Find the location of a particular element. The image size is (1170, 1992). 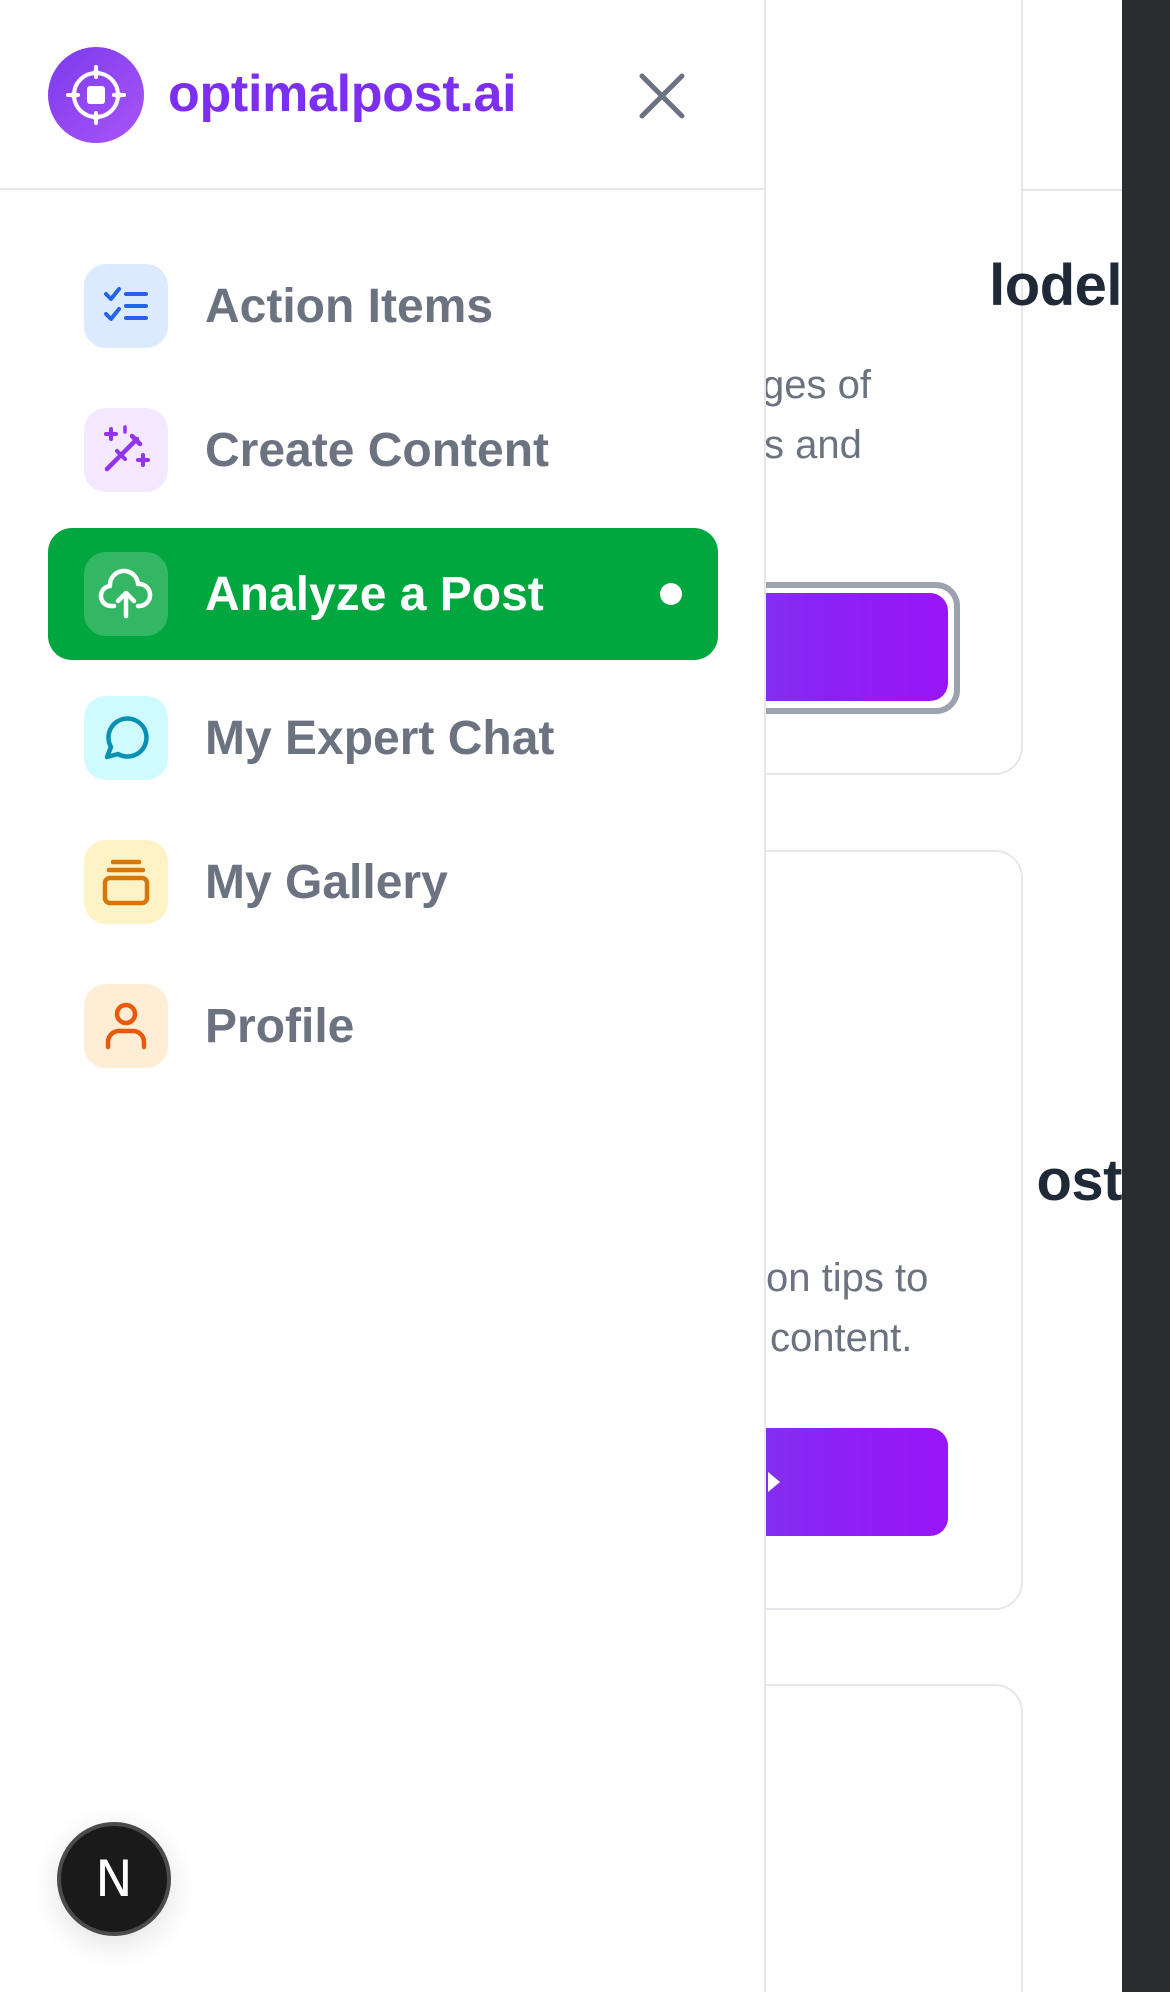

sidebar-item-my-gallery: My Gallery is located at coordinates (383, 882).